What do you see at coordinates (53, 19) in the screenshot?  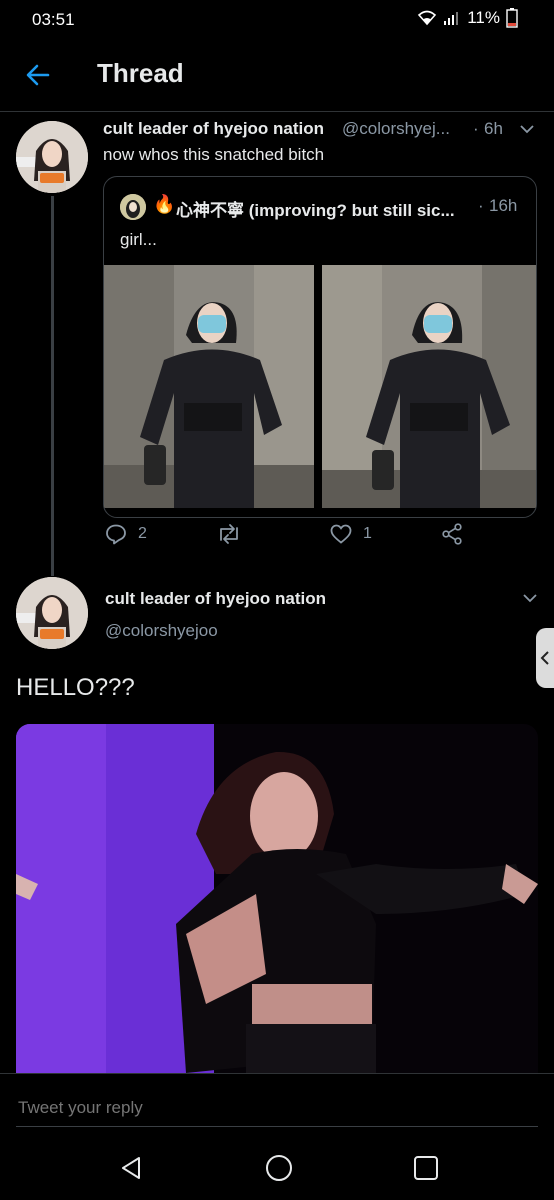 I see `status-time: 03:51` at bounding box center [53, 19].